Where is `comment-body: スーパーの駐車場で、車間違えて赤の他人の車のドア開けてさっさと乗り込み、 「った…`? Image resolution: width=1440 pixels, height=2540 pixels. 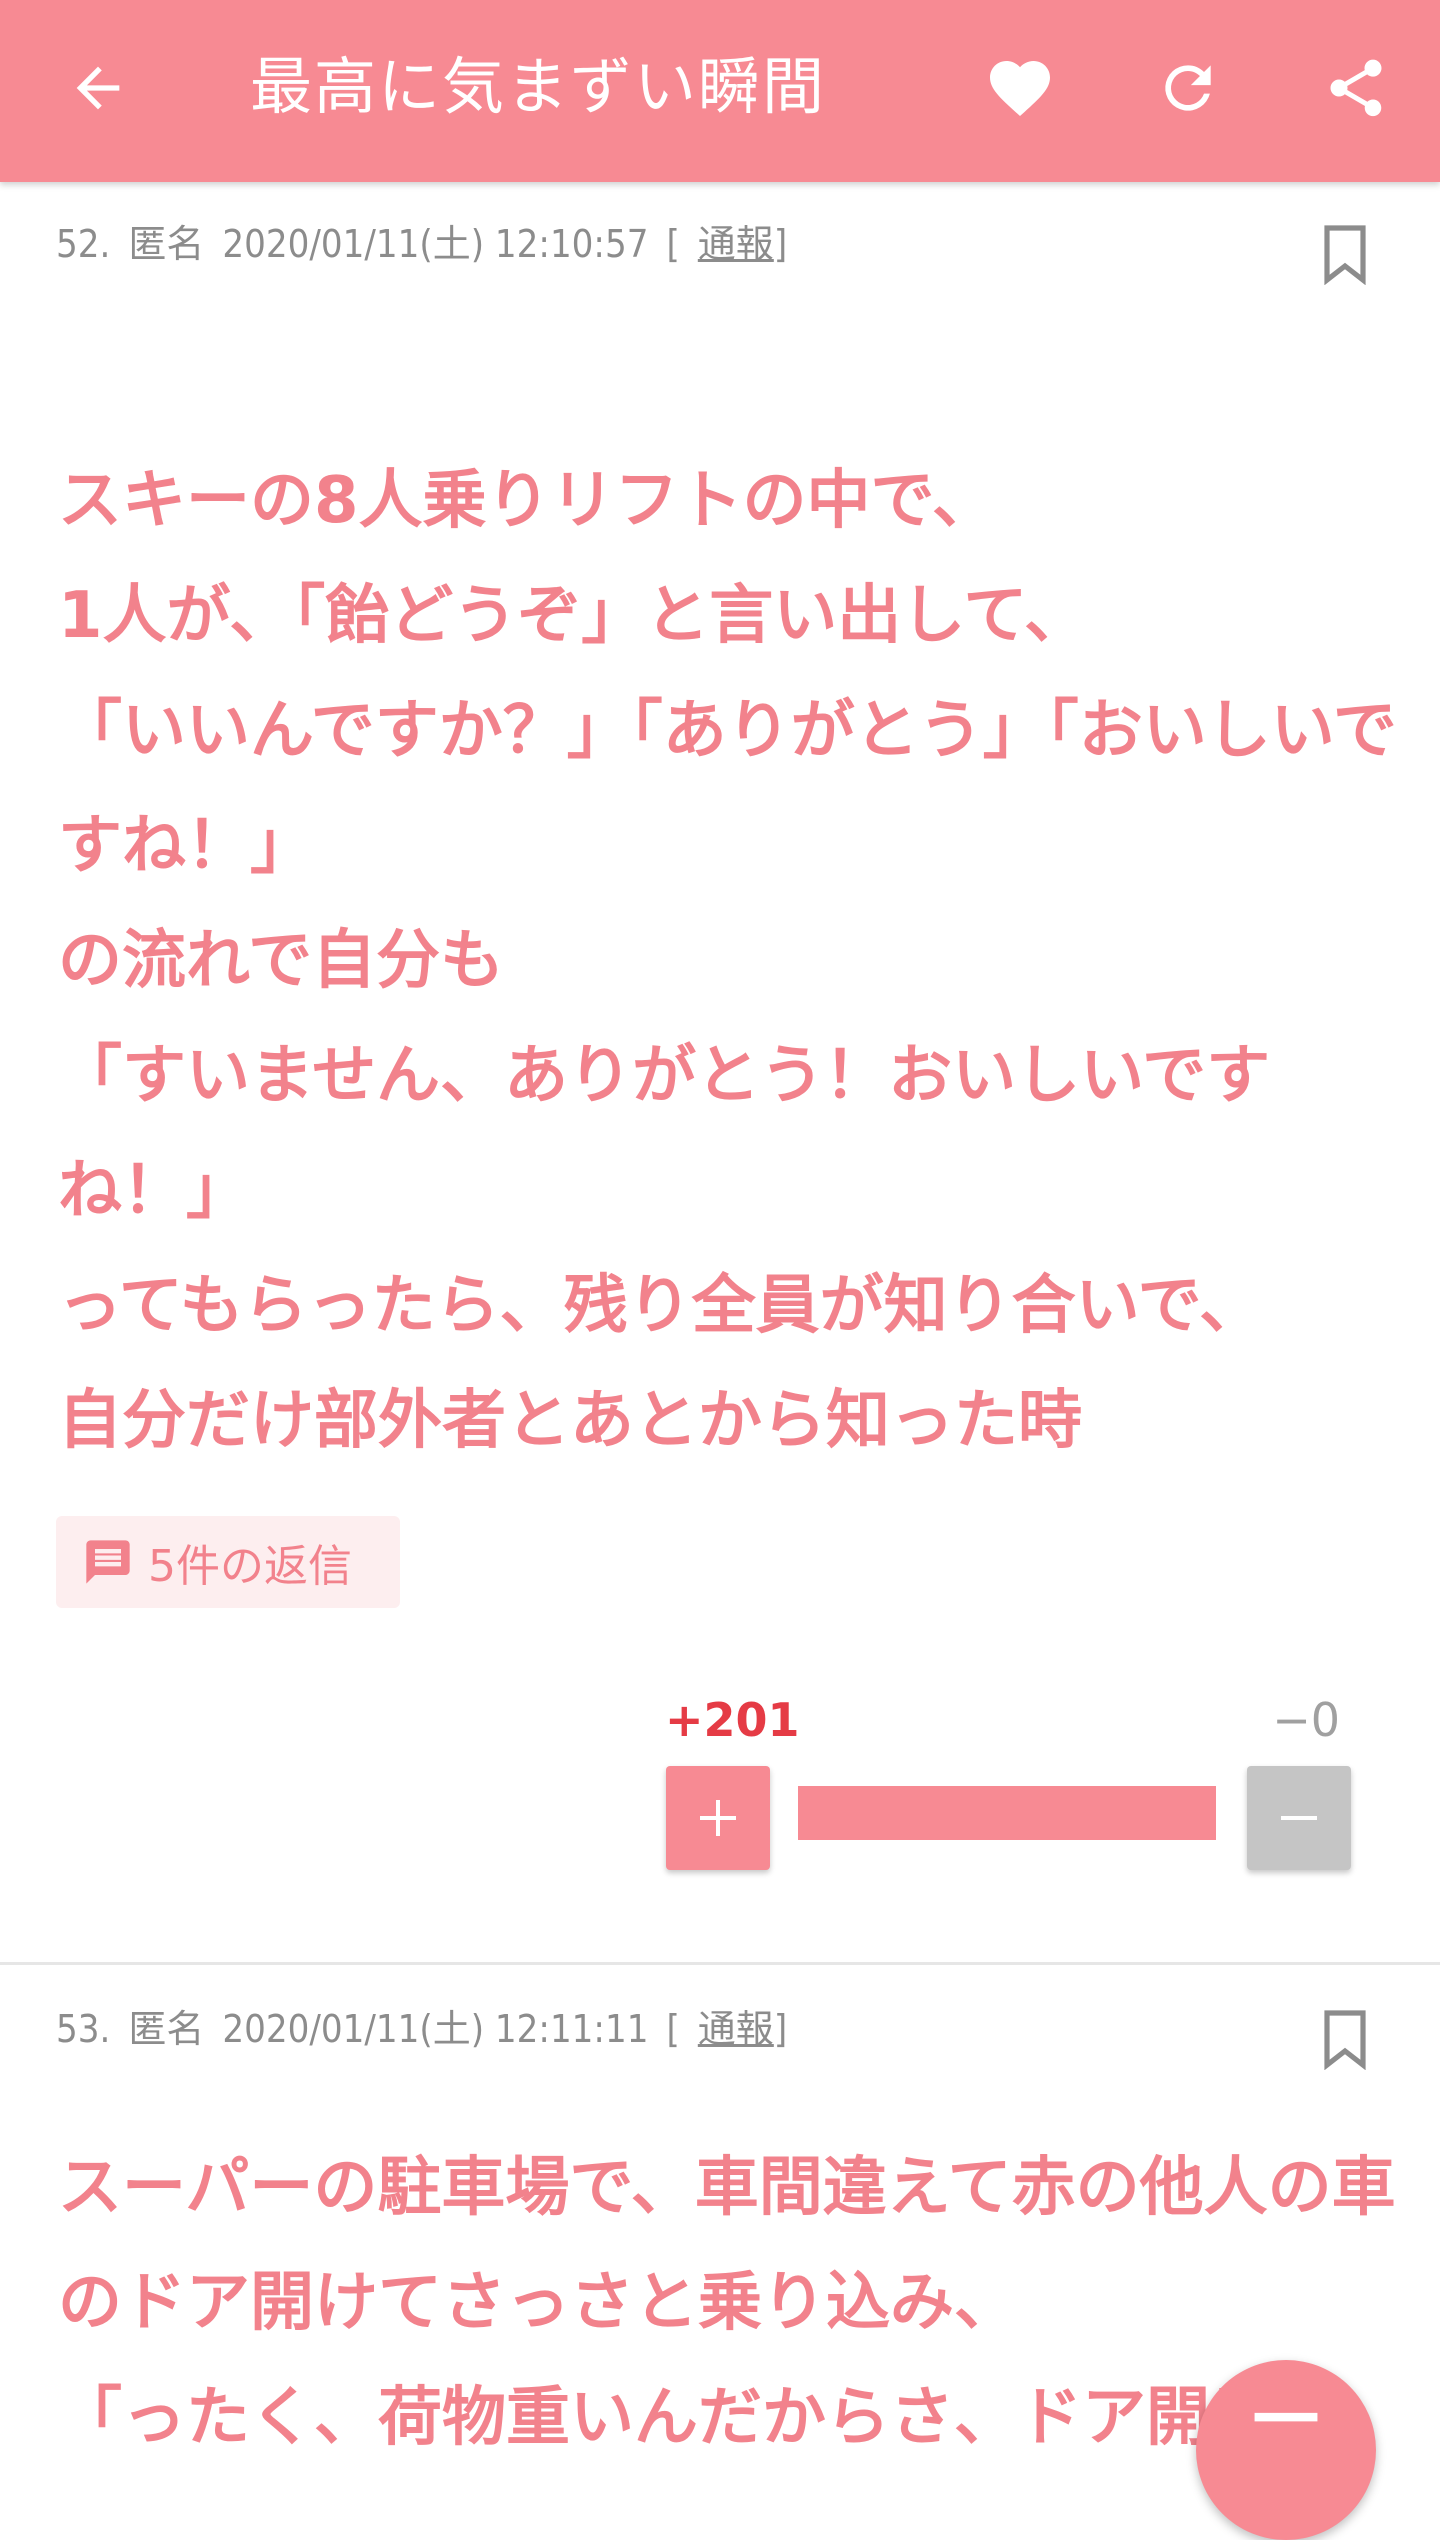 comment-body: スーパーの駐車場で、車間違えて赤の他人の車のドア開けてさっさと乗り込み、 「った… is located at coordinates (727, 2303).